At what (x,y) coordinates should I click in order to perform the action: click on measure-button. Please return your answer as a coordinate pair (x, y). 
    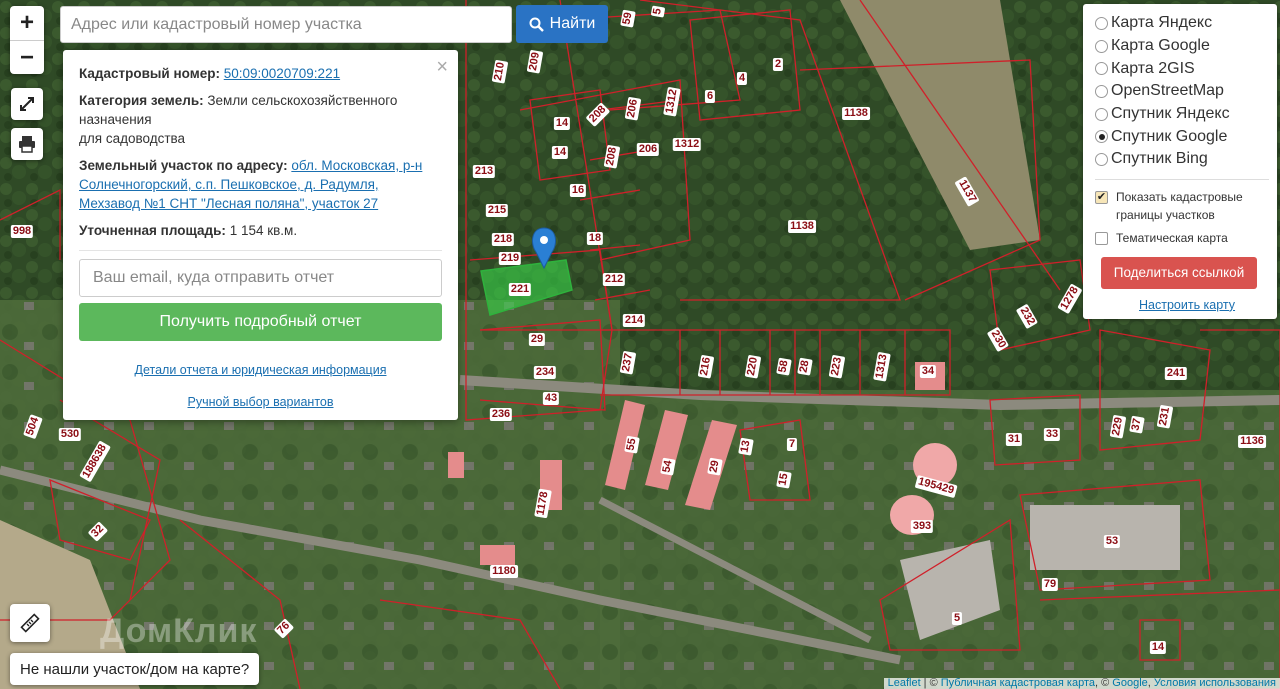
    Looking at the image, I should click on (30, 623).